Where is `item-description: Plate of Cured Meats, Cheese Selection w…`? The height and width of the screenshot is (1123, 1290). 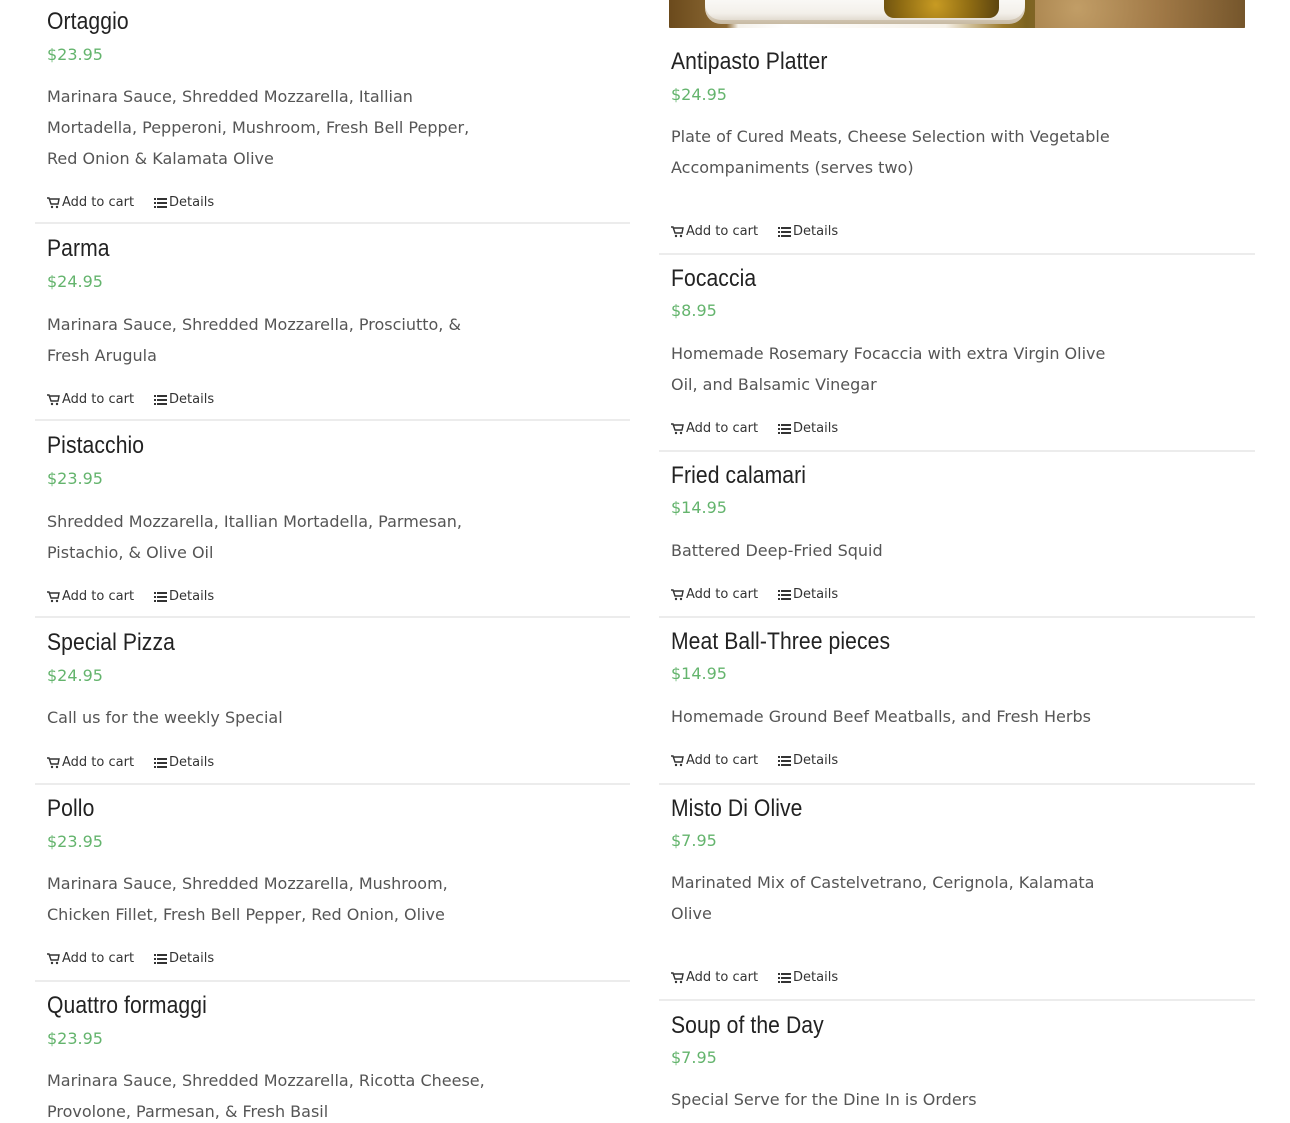 item-description: Plate of Cured Meats, Cheese Selection w… is located at coordinates (890, 152).